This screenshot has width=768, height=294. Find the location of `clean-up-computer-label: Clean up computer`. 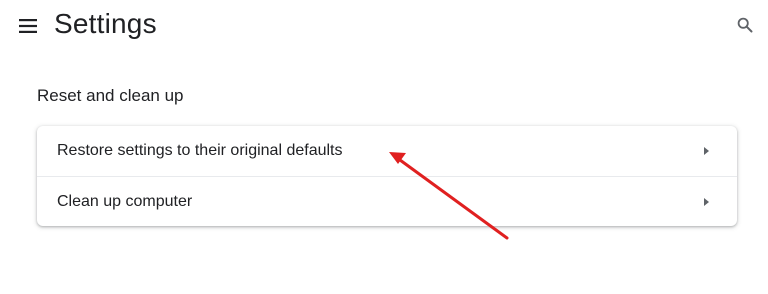

clean-up-computer-label: Clean up computer is located at coordinates (125, 201).